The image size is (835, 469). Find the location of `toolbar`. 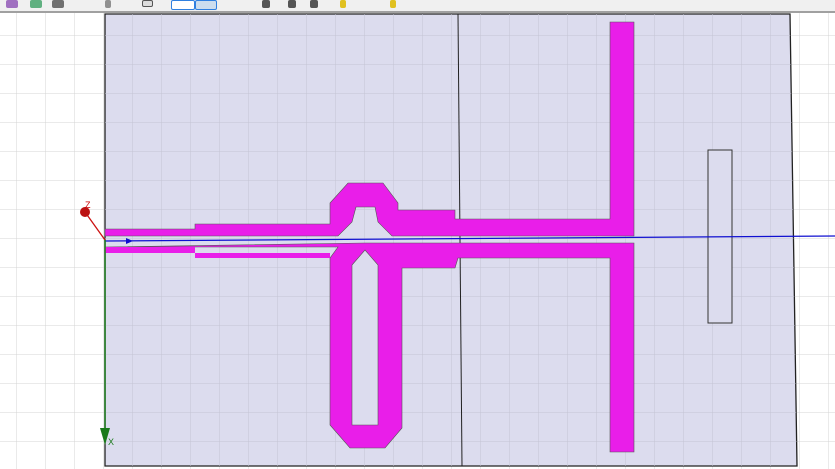

toolbar is located at coordinates (417, 6).